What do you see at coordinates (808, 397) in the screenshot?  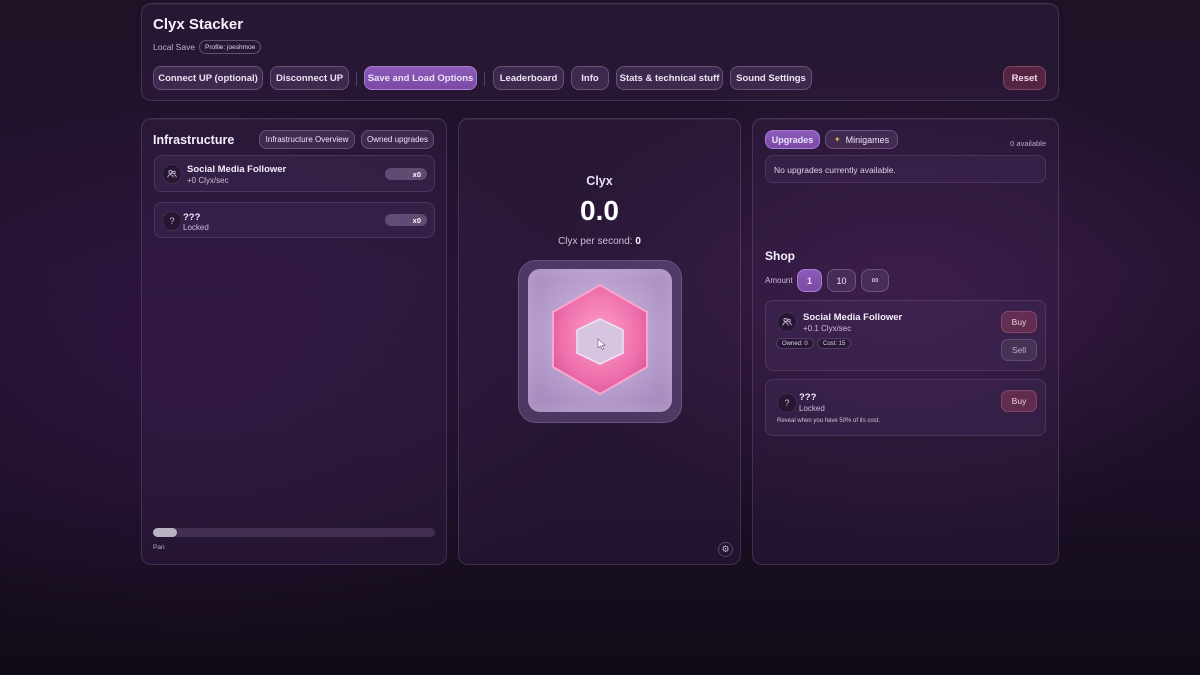 I see `shop-item-name: ???` at bounding box center [808, 397].